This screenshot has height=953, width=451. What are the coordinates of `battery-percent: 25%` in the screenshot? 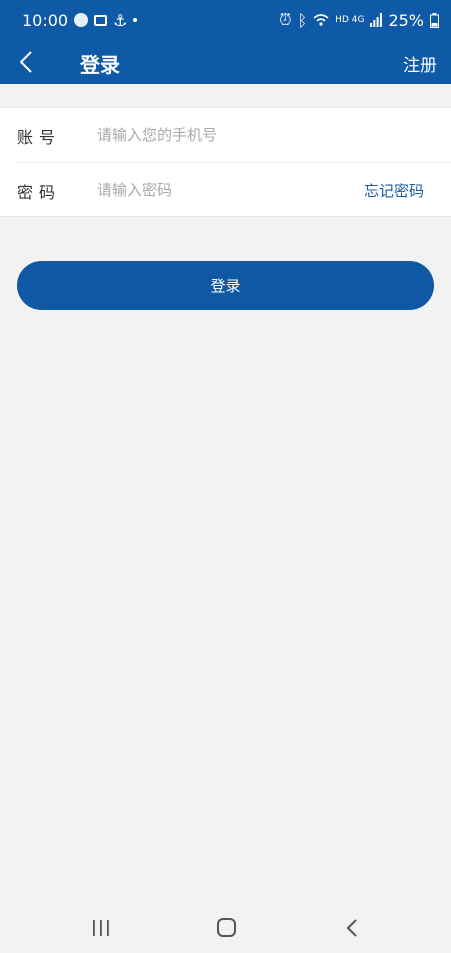 It's located at (406, 20).